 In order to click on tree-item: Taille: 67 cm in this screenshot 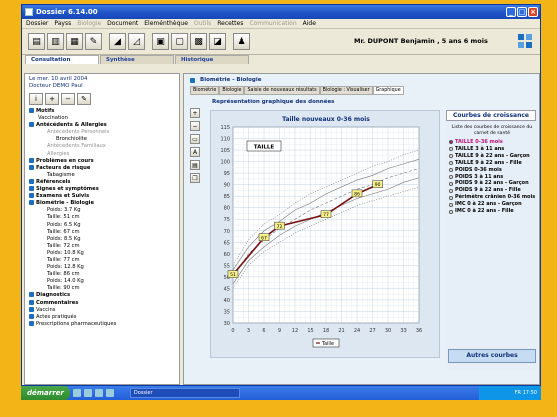, I will do `click(102, 232)`.